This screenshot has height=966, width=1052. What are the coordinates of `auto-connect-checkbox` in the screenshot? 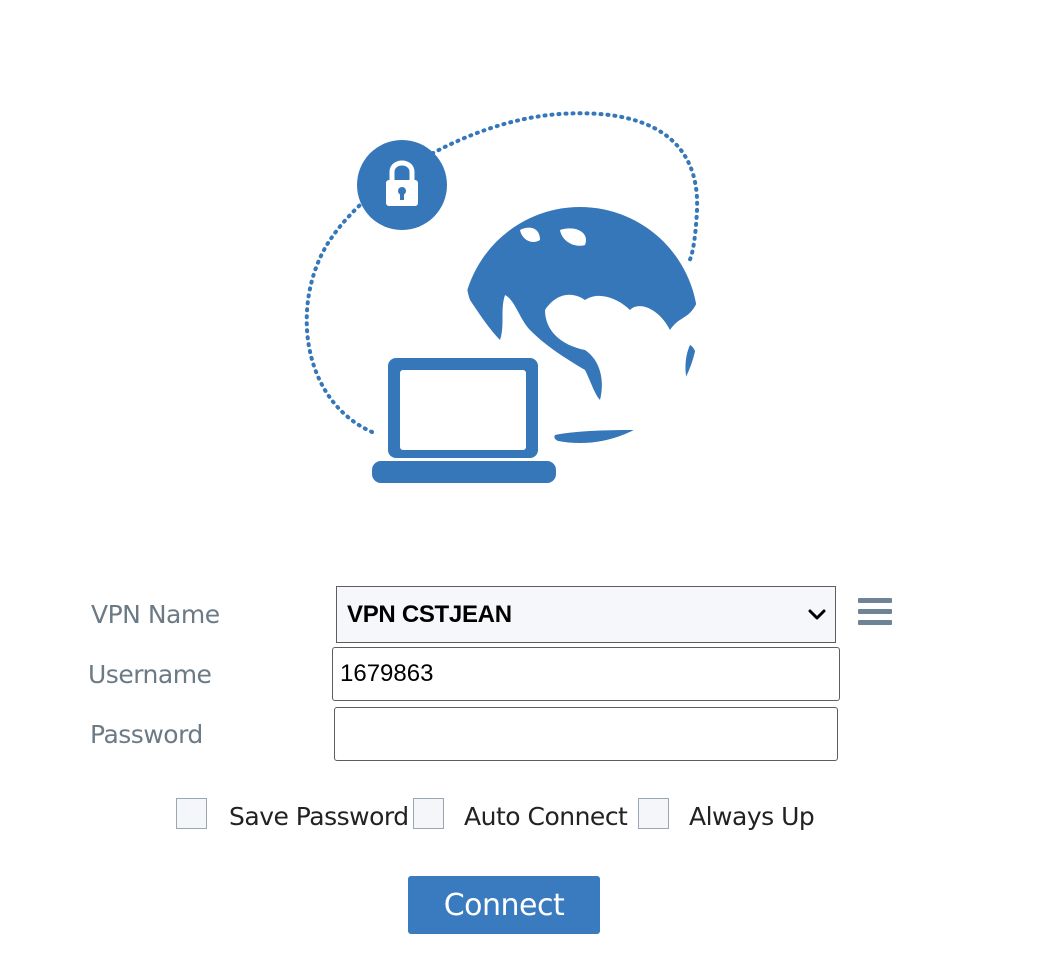 It's located at (428, 813).